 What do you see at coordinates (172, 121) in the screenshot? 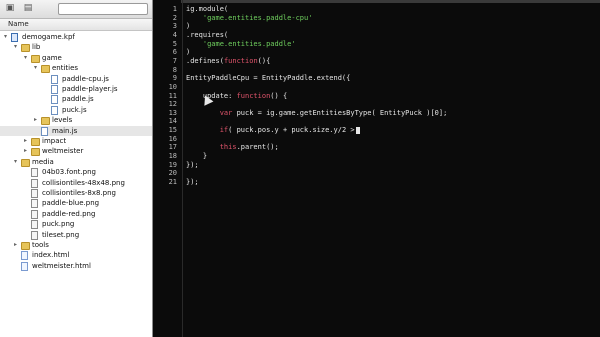
I see `line-number: 14` at bounding box center [172, 121].